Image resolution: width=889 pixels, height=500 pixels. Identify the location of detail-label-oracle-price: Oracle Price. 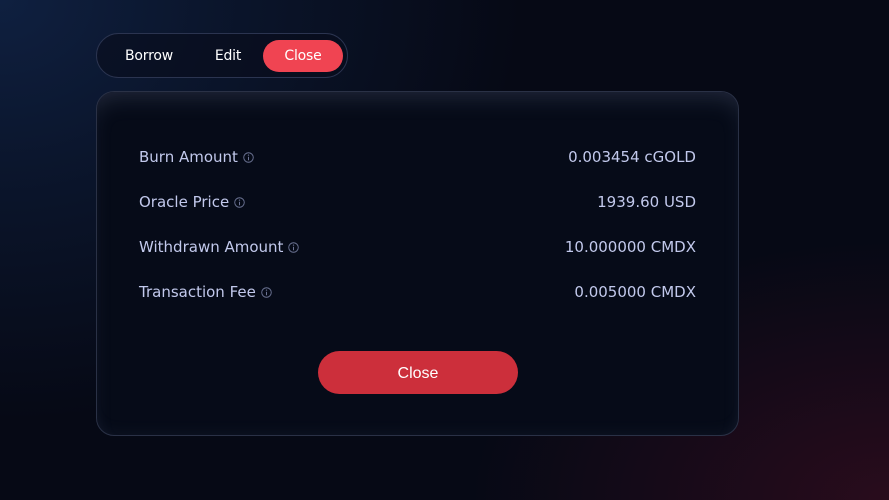
(192, 202).